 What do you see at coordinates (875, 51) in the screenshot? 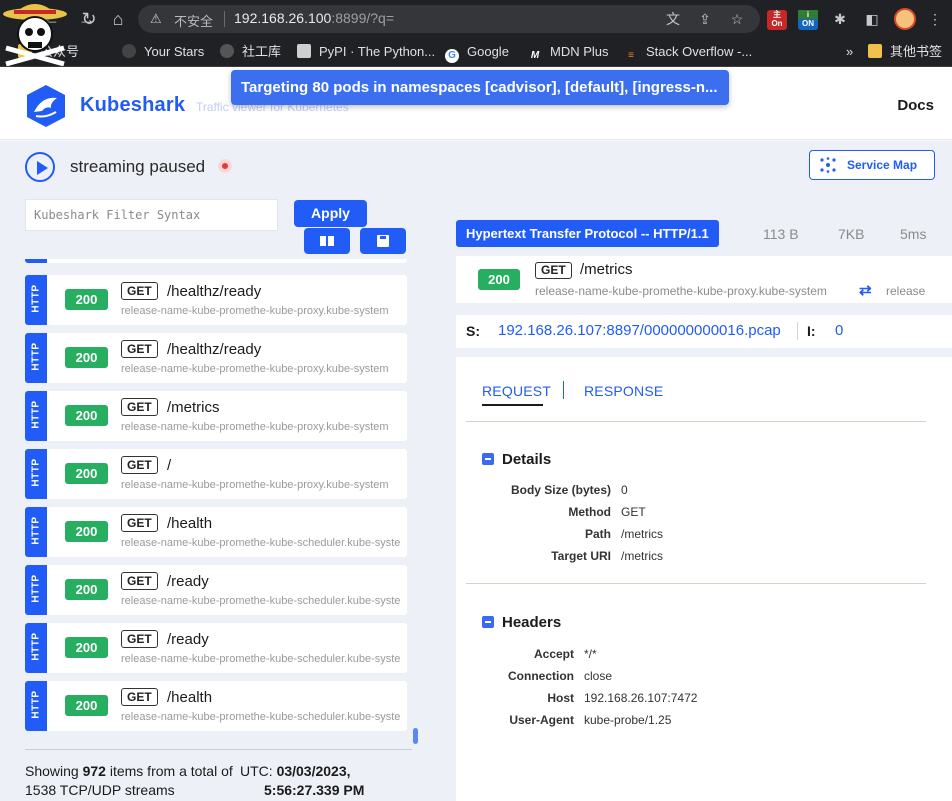
I see `folder-icon` at bounding box center [875, 51].